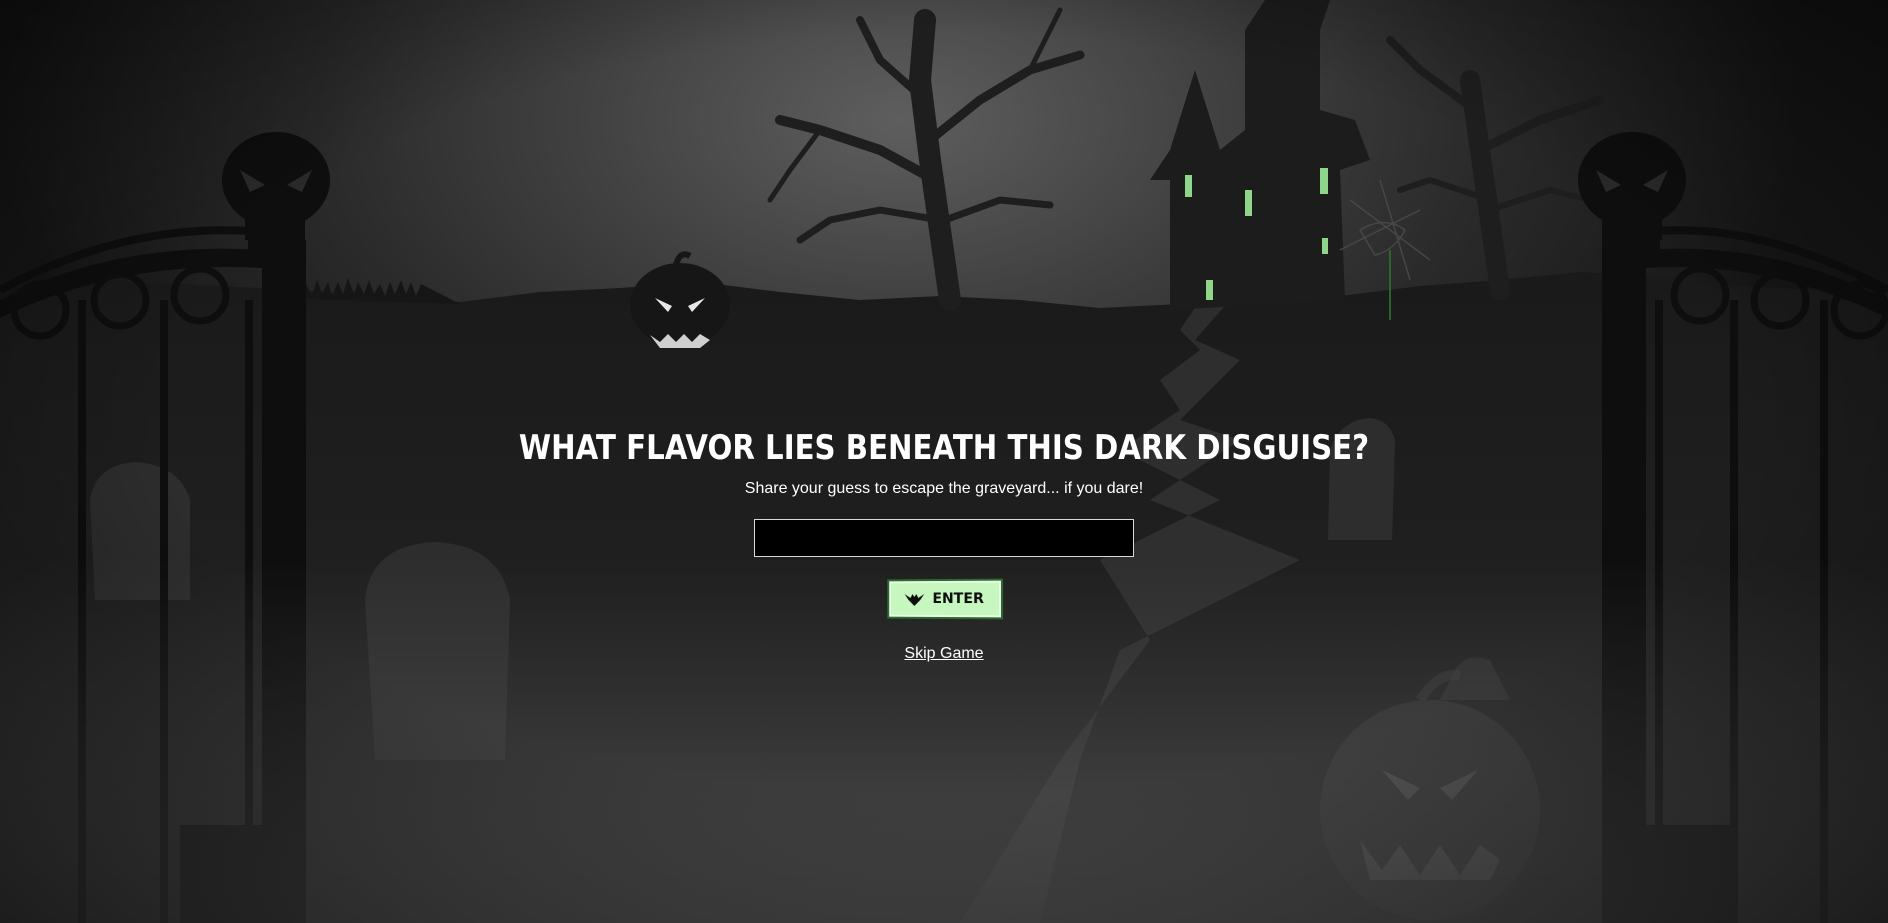  Describe the element at coordinates (943, 654) in the screenshot. I see `skip-game-link: Skip Game` at that location.